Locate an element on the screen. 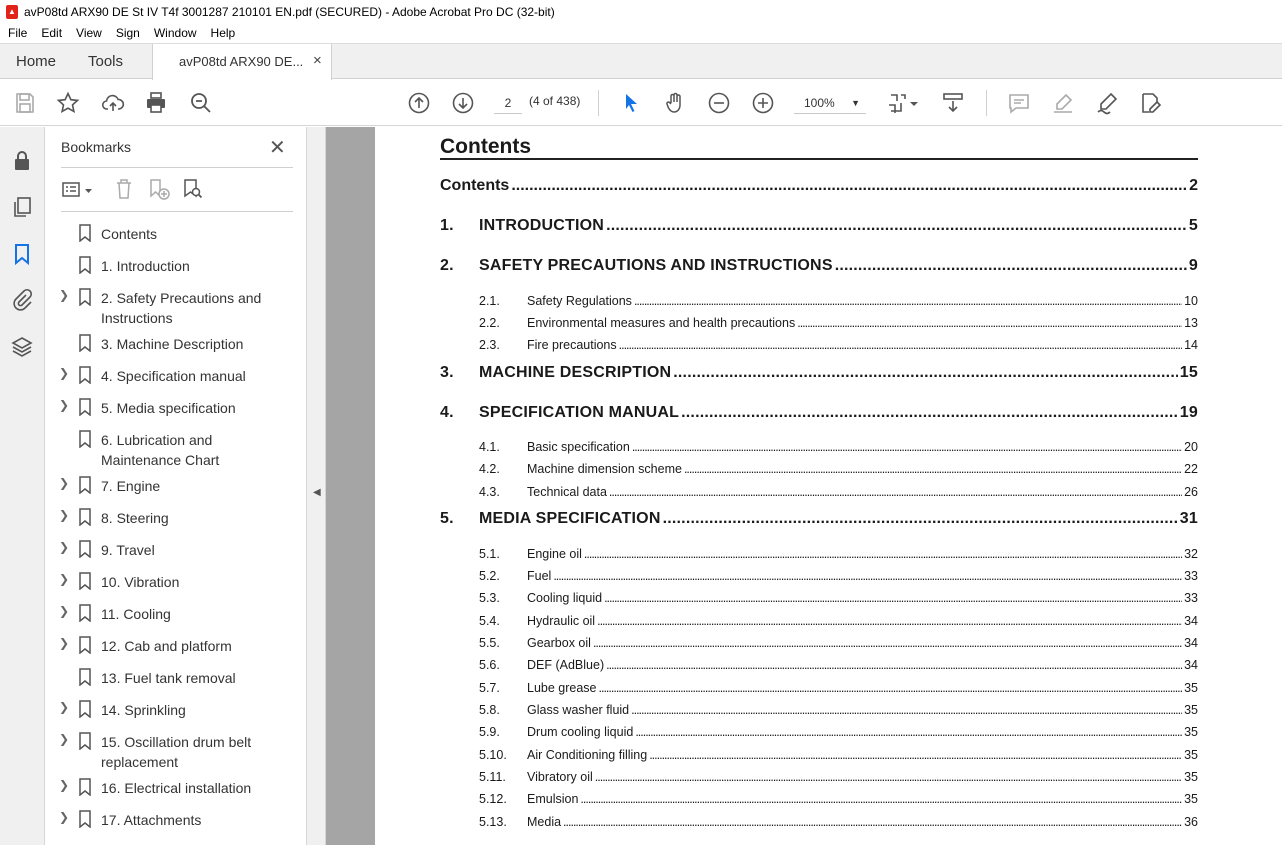  bookmark-label: 5. Media specification is located at coordinates (168, 408).